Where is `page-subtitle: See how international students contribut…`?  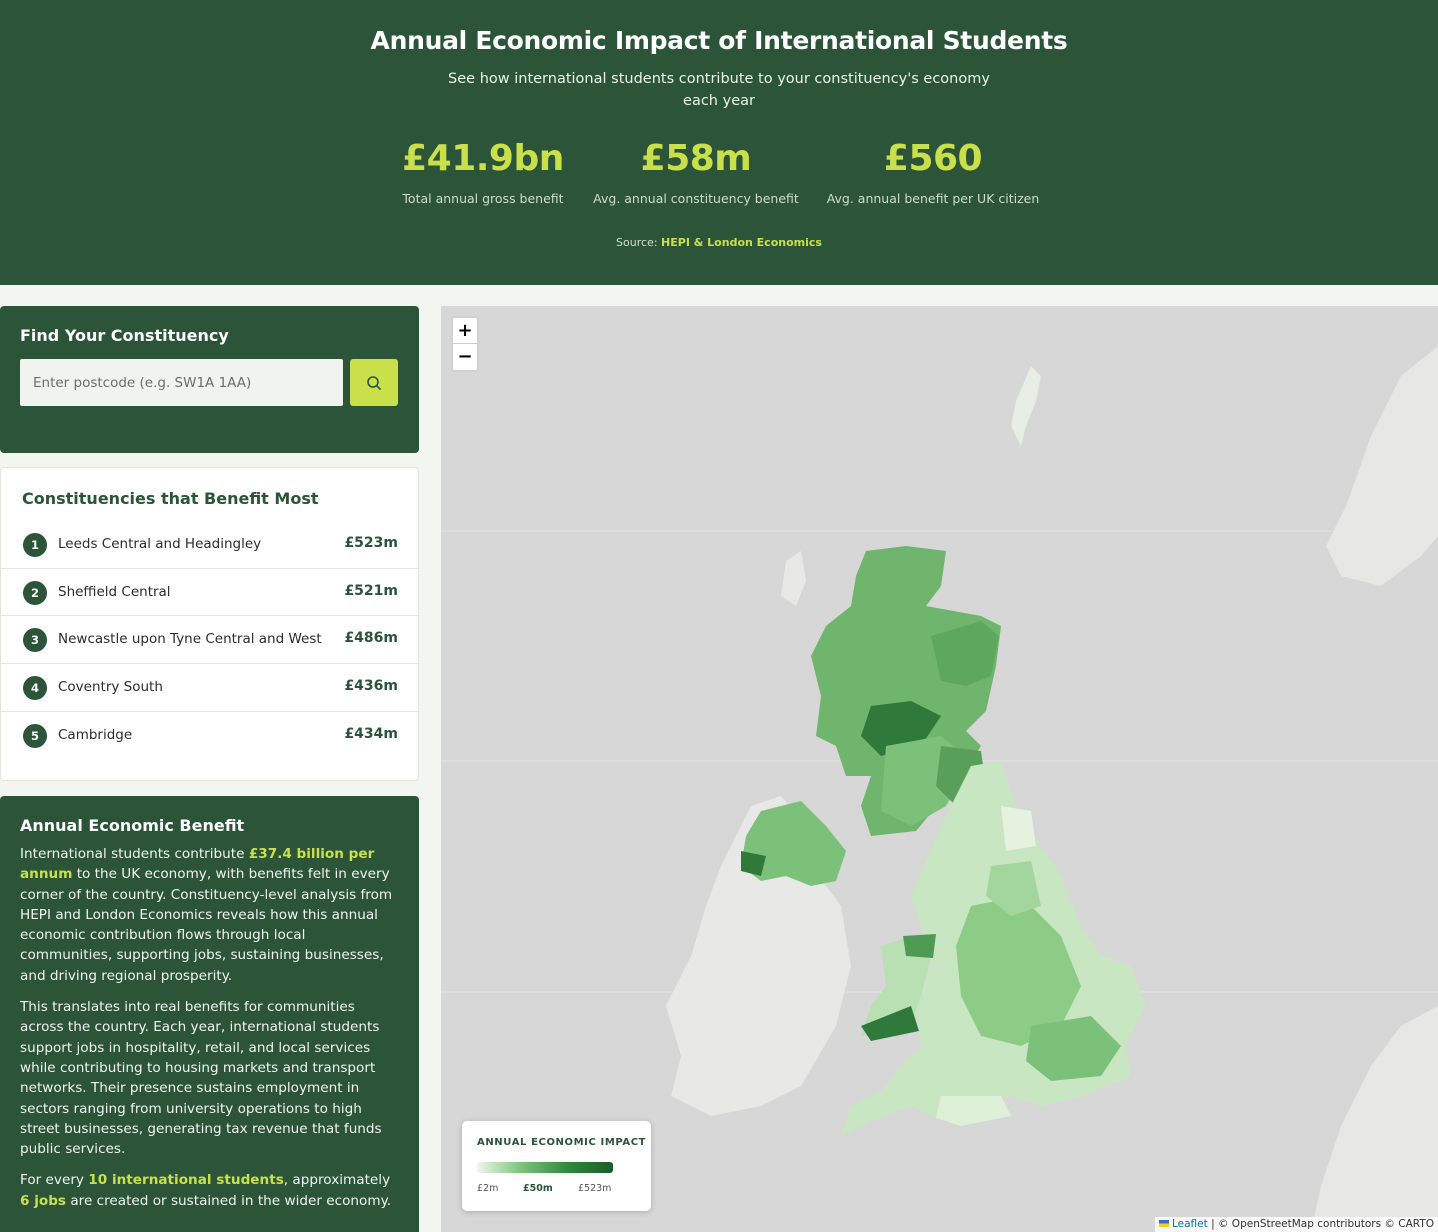 page-subtitle: See how international students contribut… is located at coordinates (719, 90).